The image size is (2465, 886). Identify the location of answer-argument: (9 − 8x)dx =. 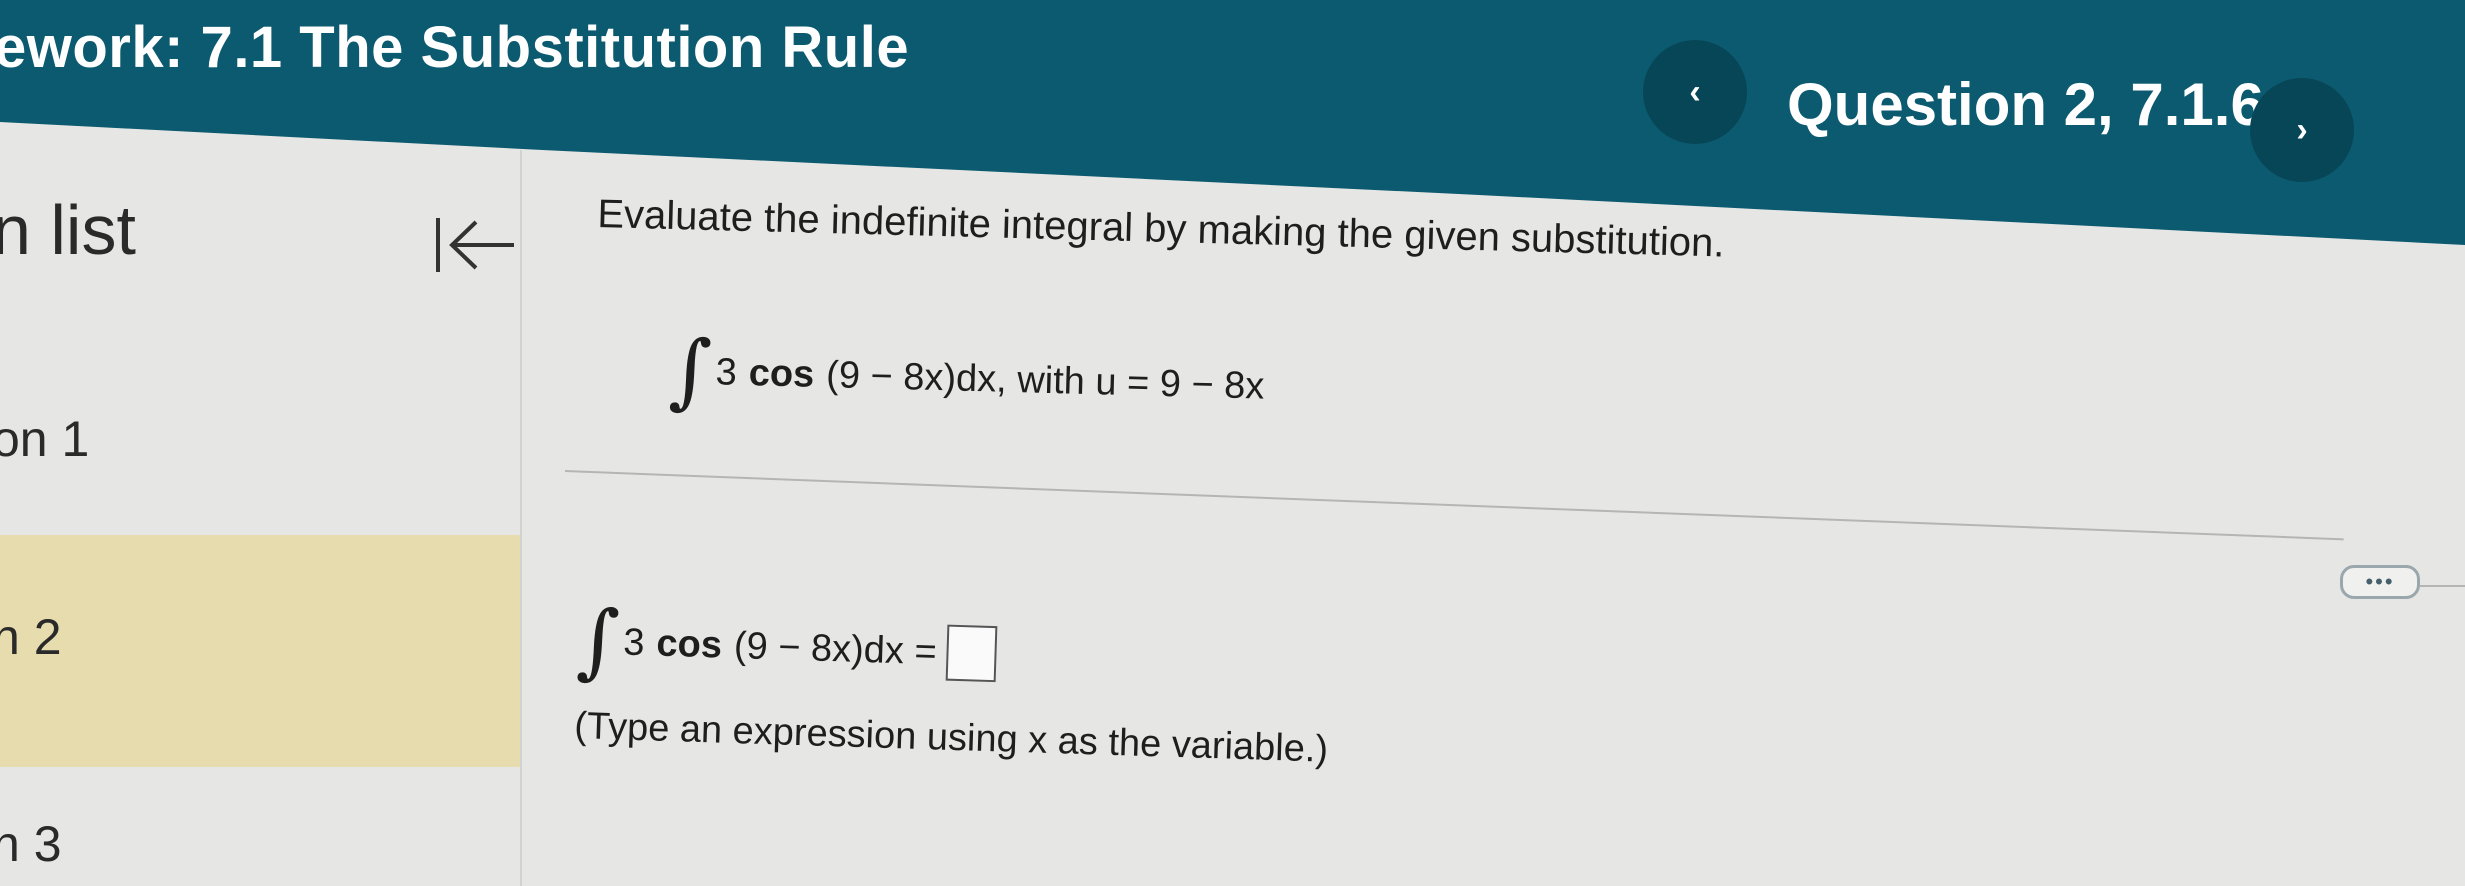
(835, 648).